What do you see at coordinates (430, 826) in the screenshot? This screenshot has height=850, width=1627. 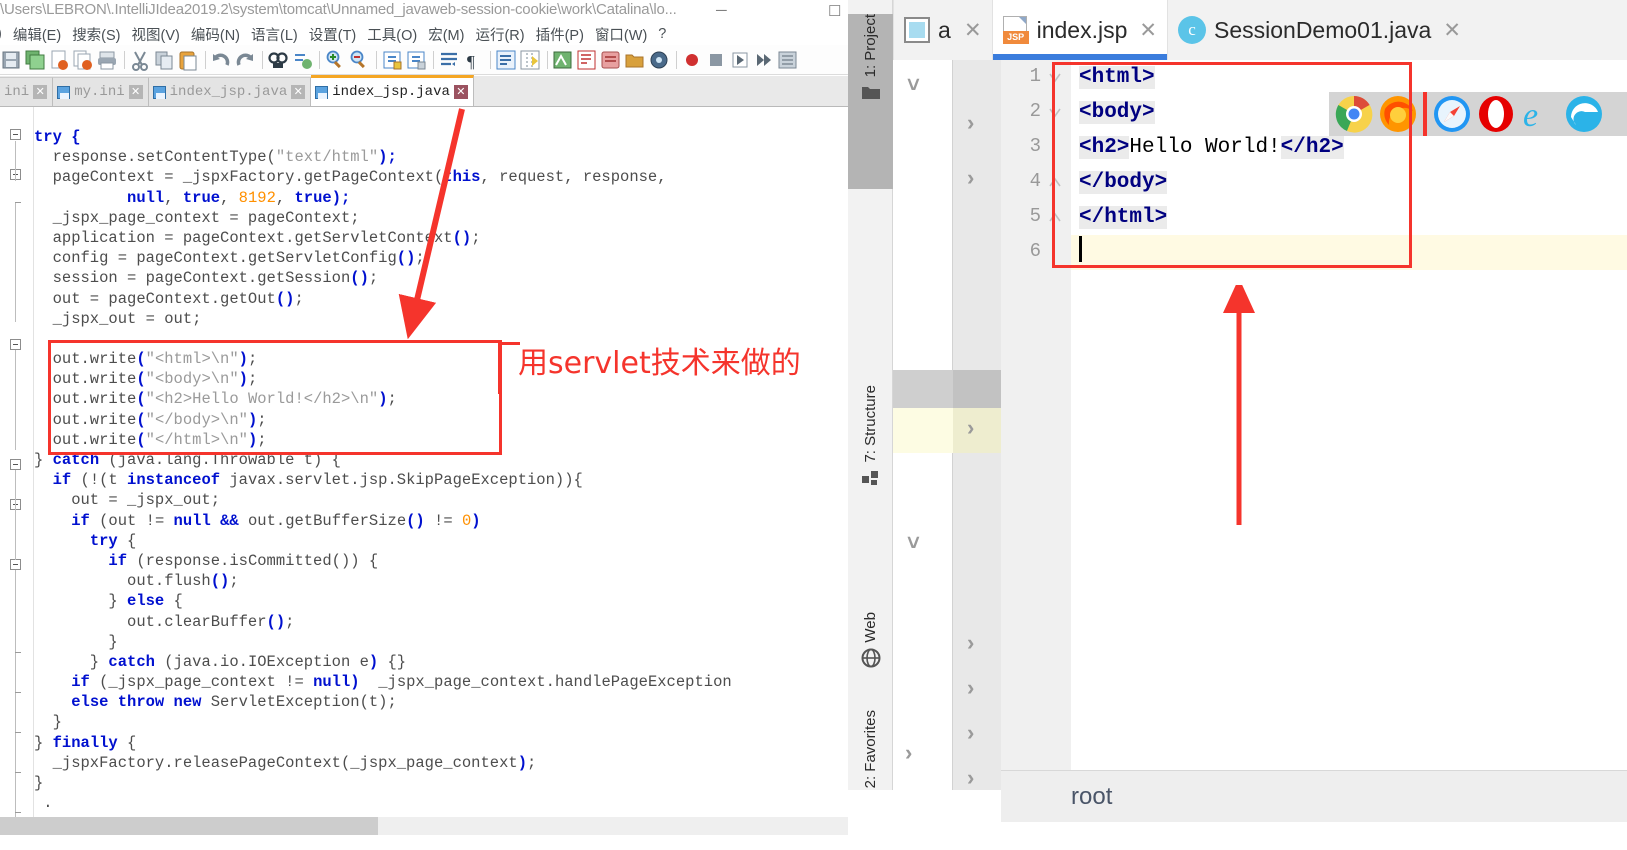 I see `npp-horizontal-scrollbar` at bounding box center [430, 826].